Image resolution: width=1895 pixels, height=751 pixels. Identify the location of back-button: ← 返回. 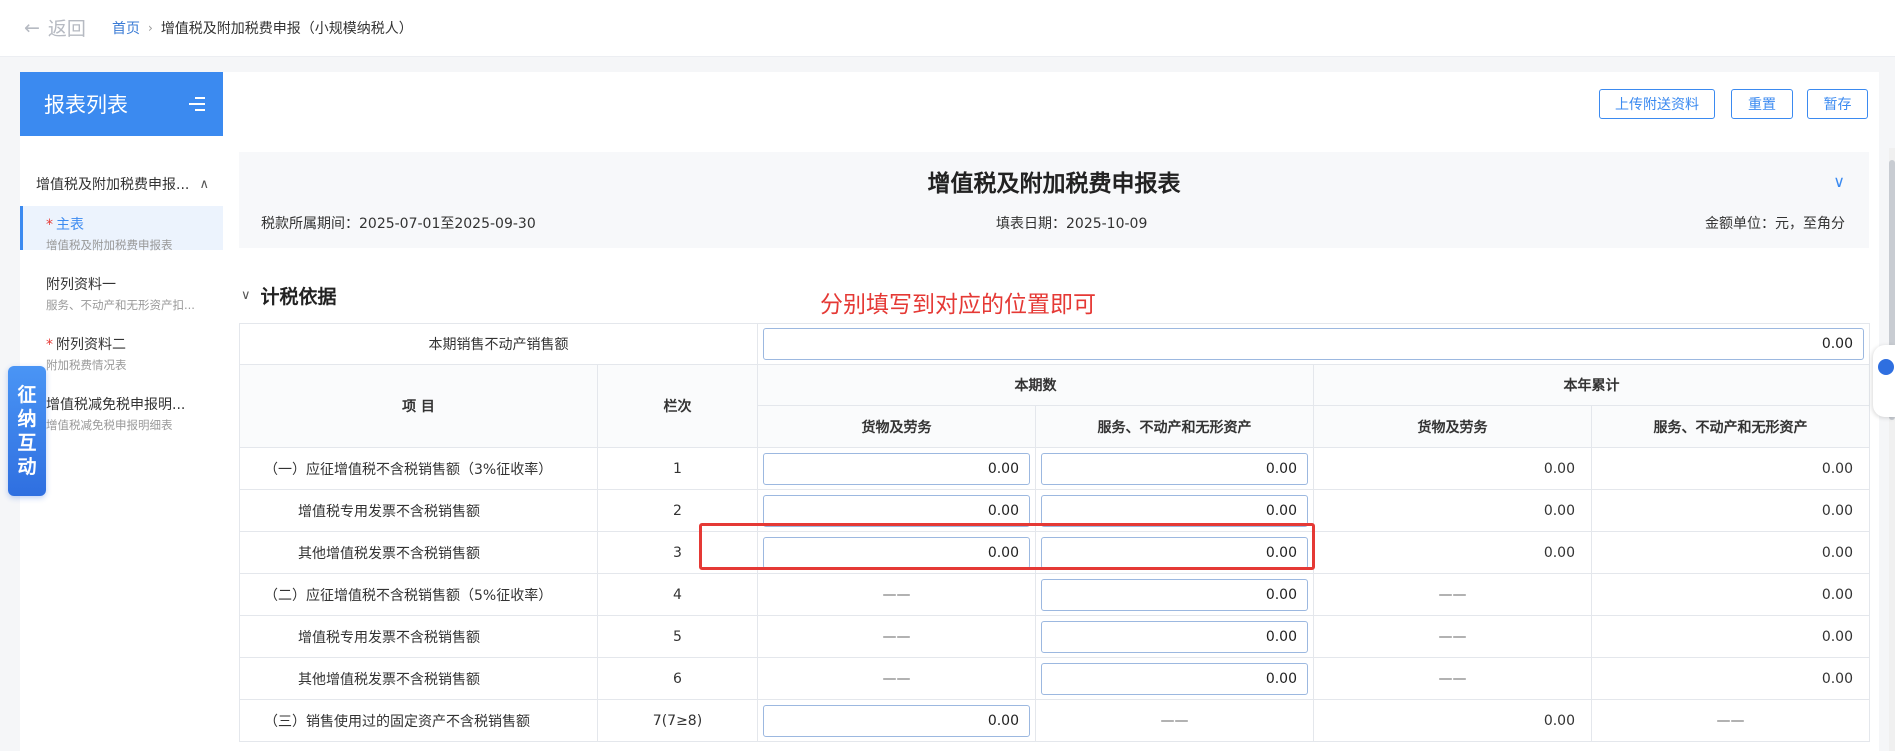
(55, 27).